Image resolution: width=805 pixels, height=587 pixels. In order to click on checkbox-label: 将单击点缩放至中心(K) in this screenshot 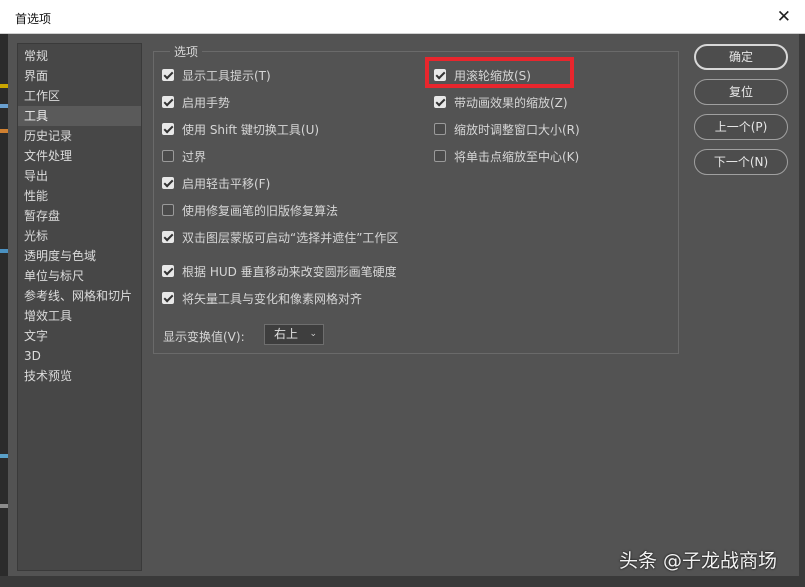, I will do `click(517, 156)`.